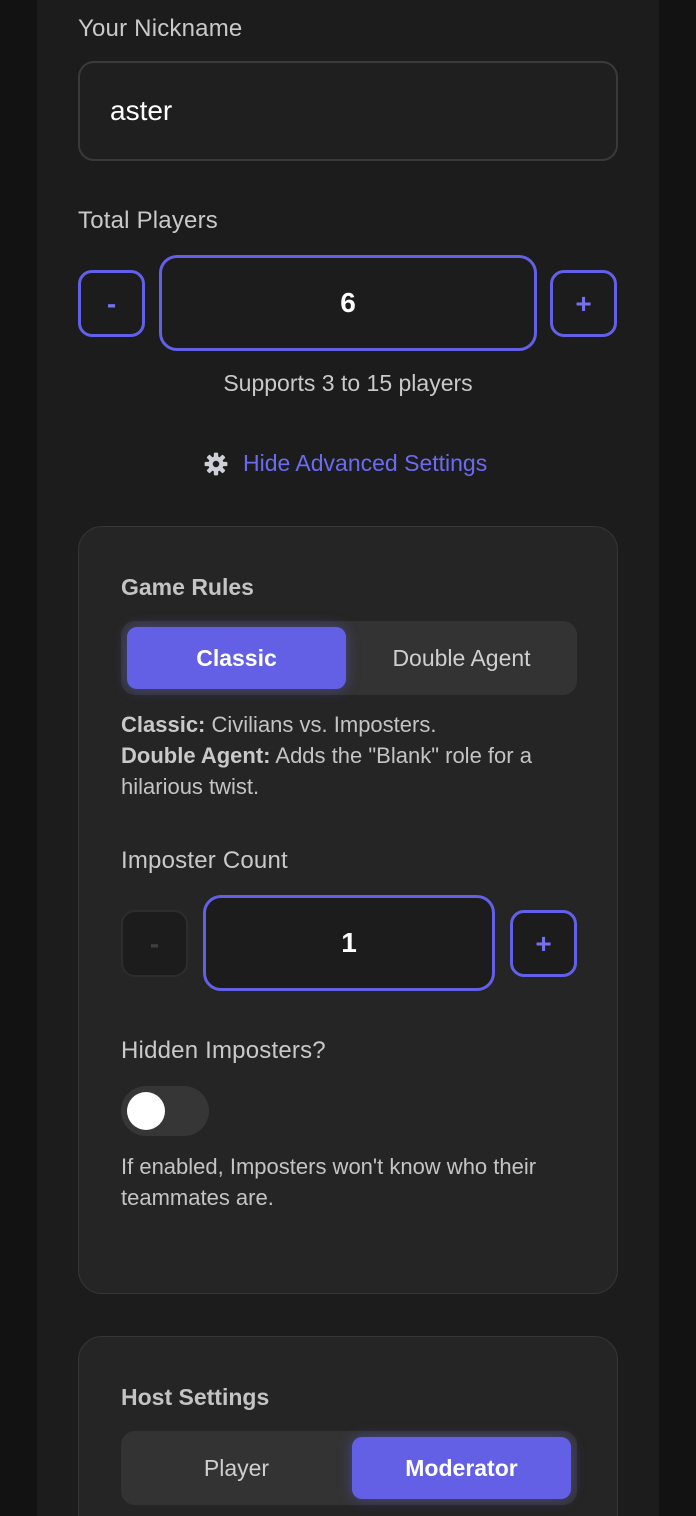 The height and width of the screenshot is (1516, 696). What do you see at coordinates (348, 303) in the screenshot?
I see `players-count-field: 6` at bounding box center [348, 303].